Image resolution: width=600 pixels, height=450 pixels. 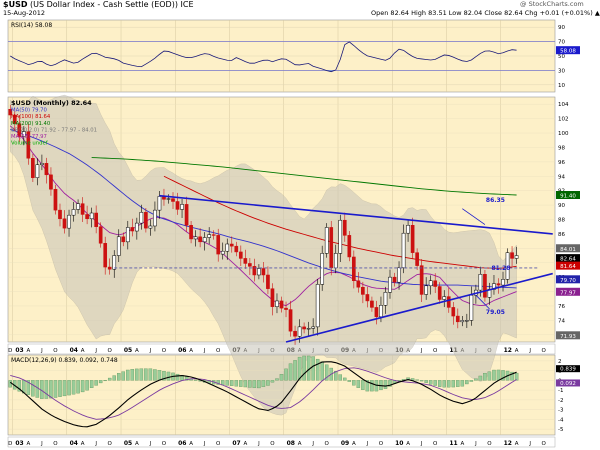 What do you see at coordinates (560, 401) in the screenshot?
I see `macd-tick-label: -2` at bounding box center [560, 401].